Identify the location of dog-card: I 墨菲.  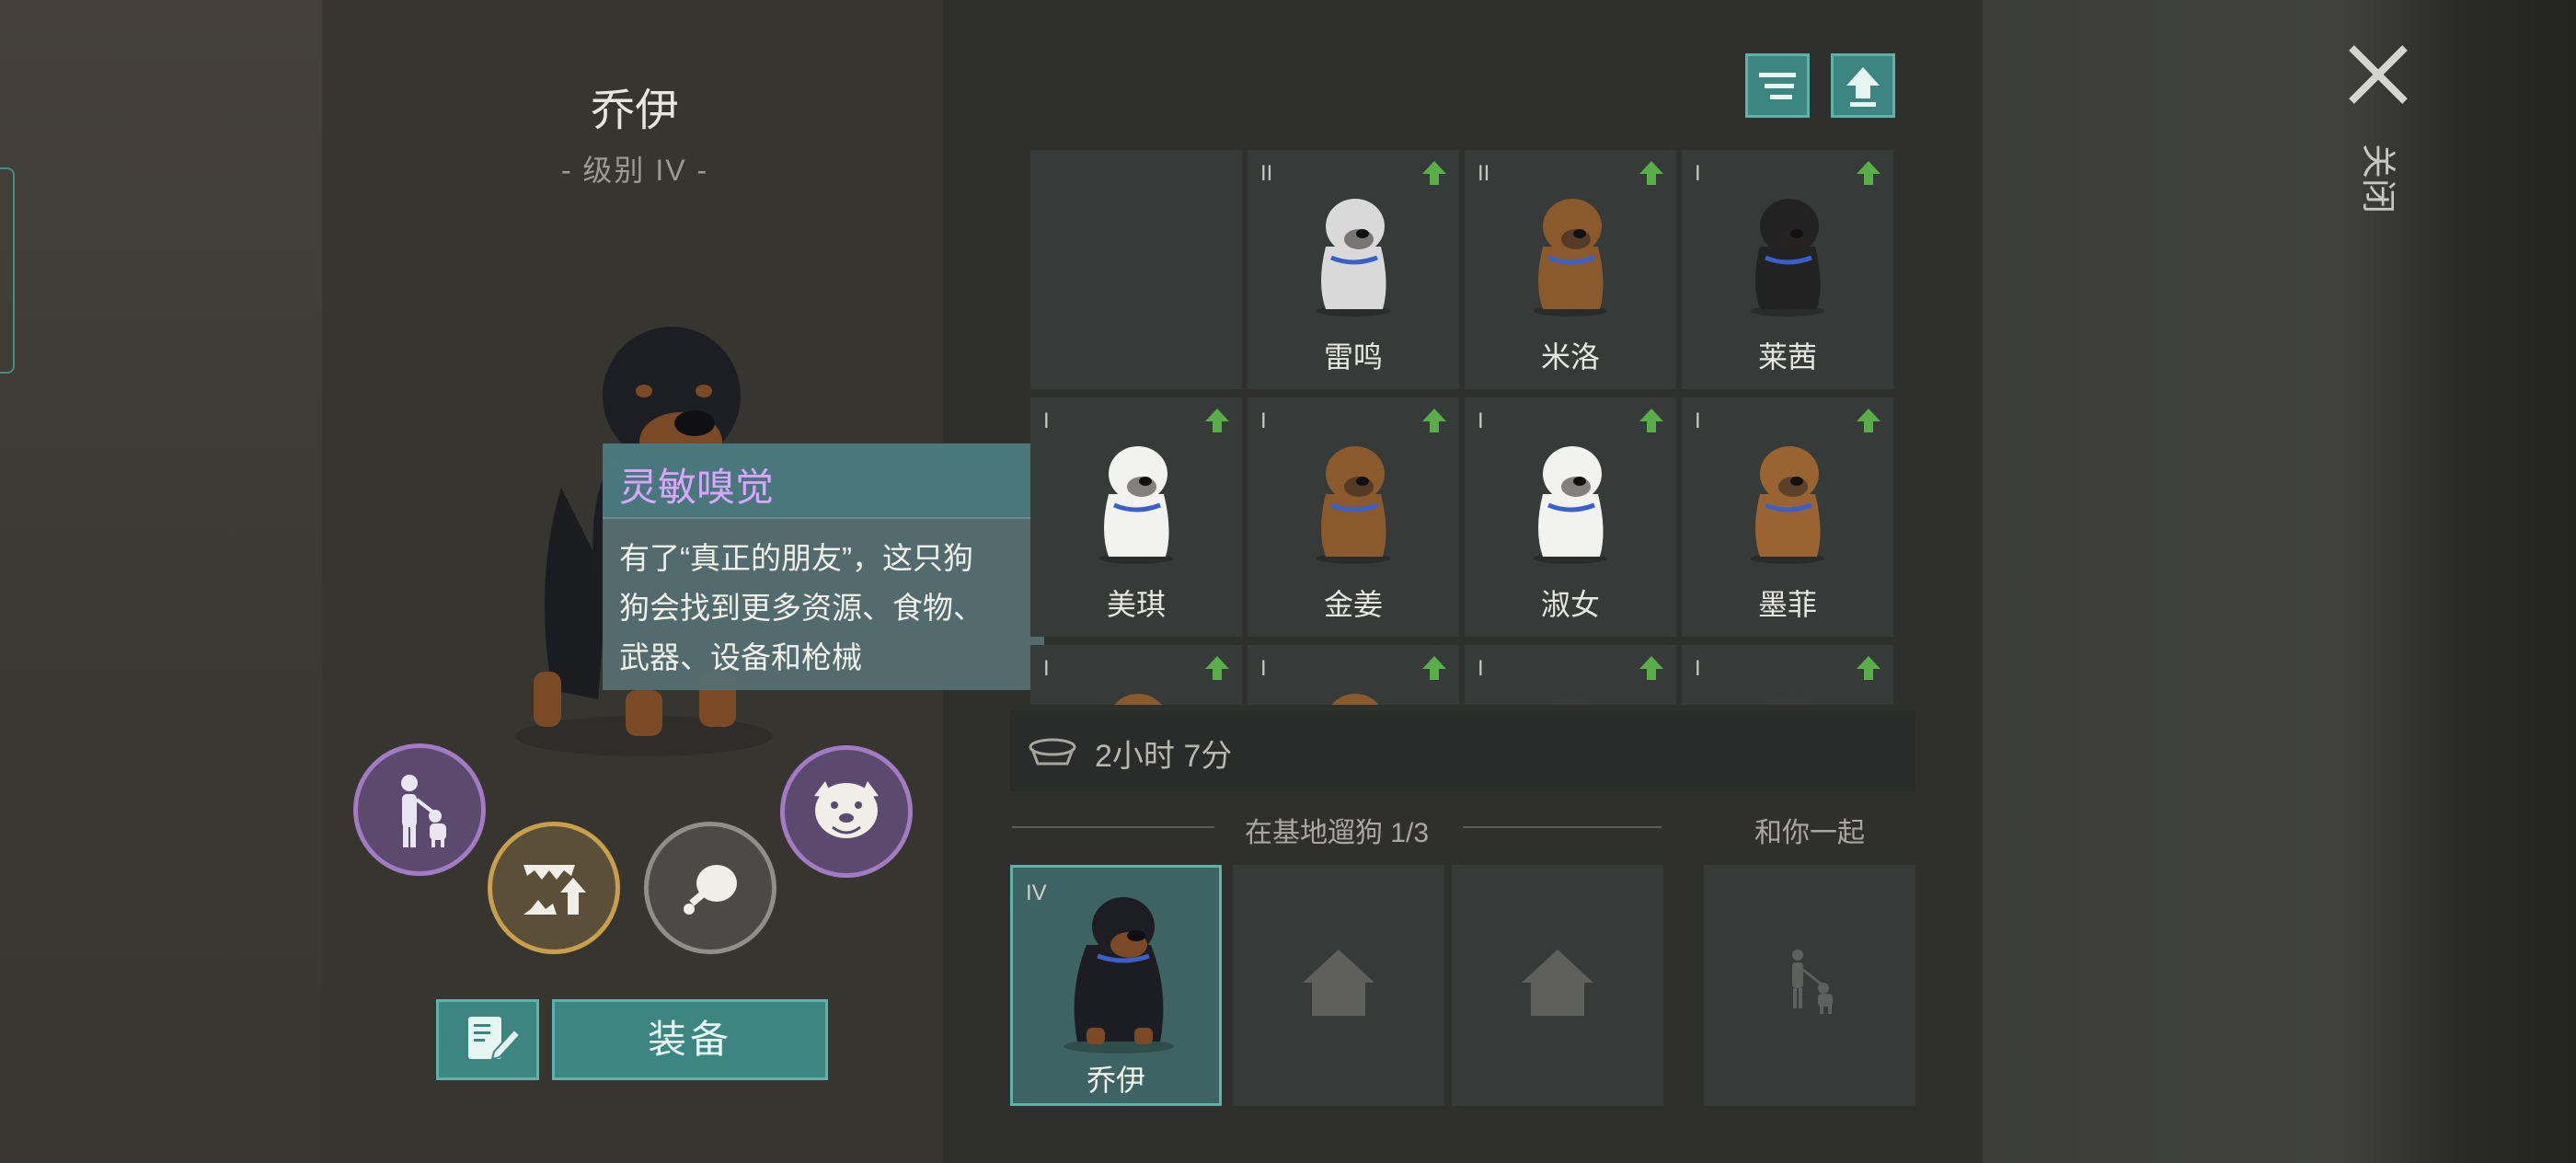
(1787, 517).